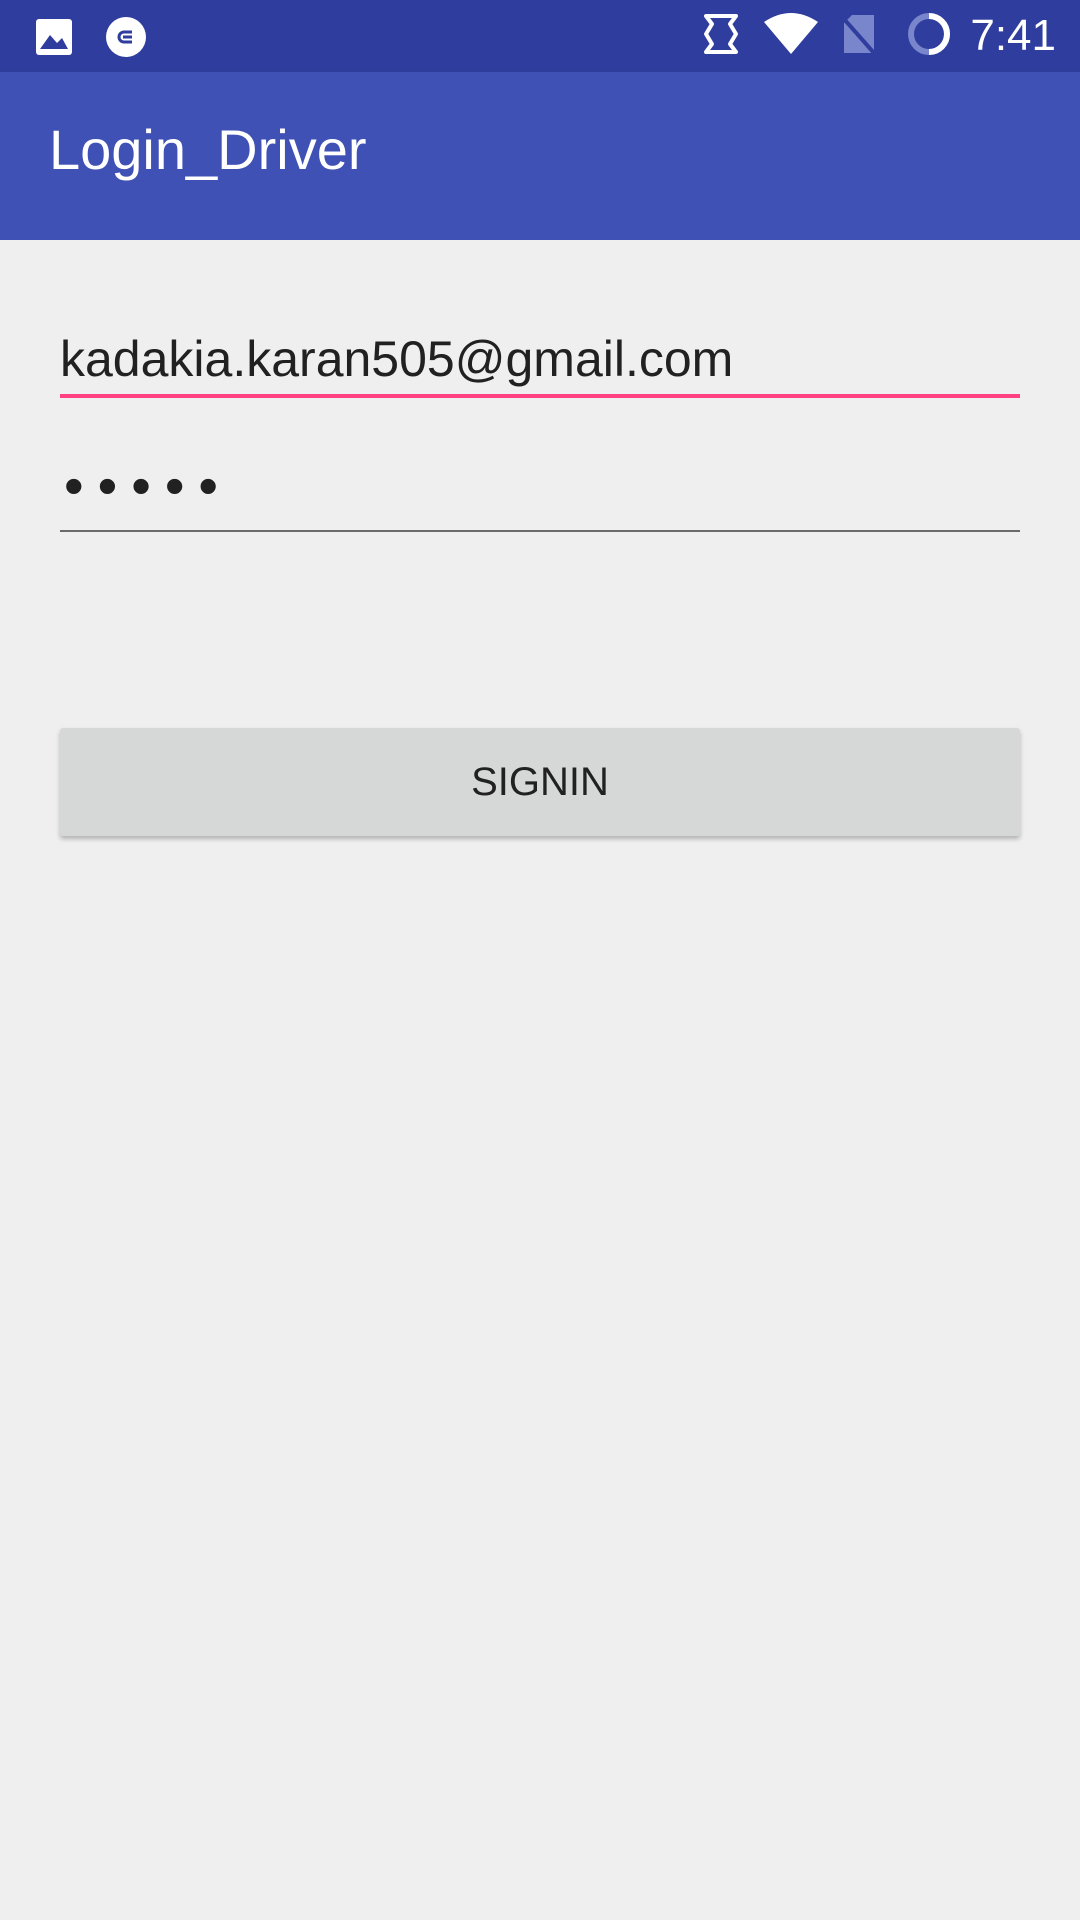  Describe the element at coordinates (540, 36) in the screenshot. I see `status-bar: 7:41` at that location.